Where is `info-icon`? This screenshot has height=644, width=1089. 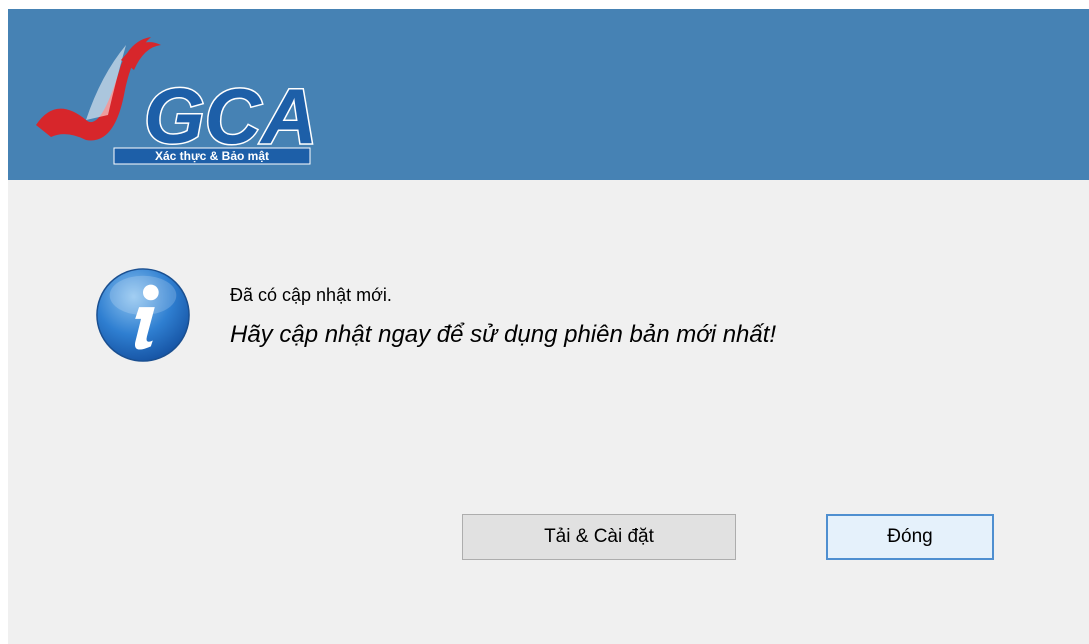 info-icon is located at coordinates (143, 315).